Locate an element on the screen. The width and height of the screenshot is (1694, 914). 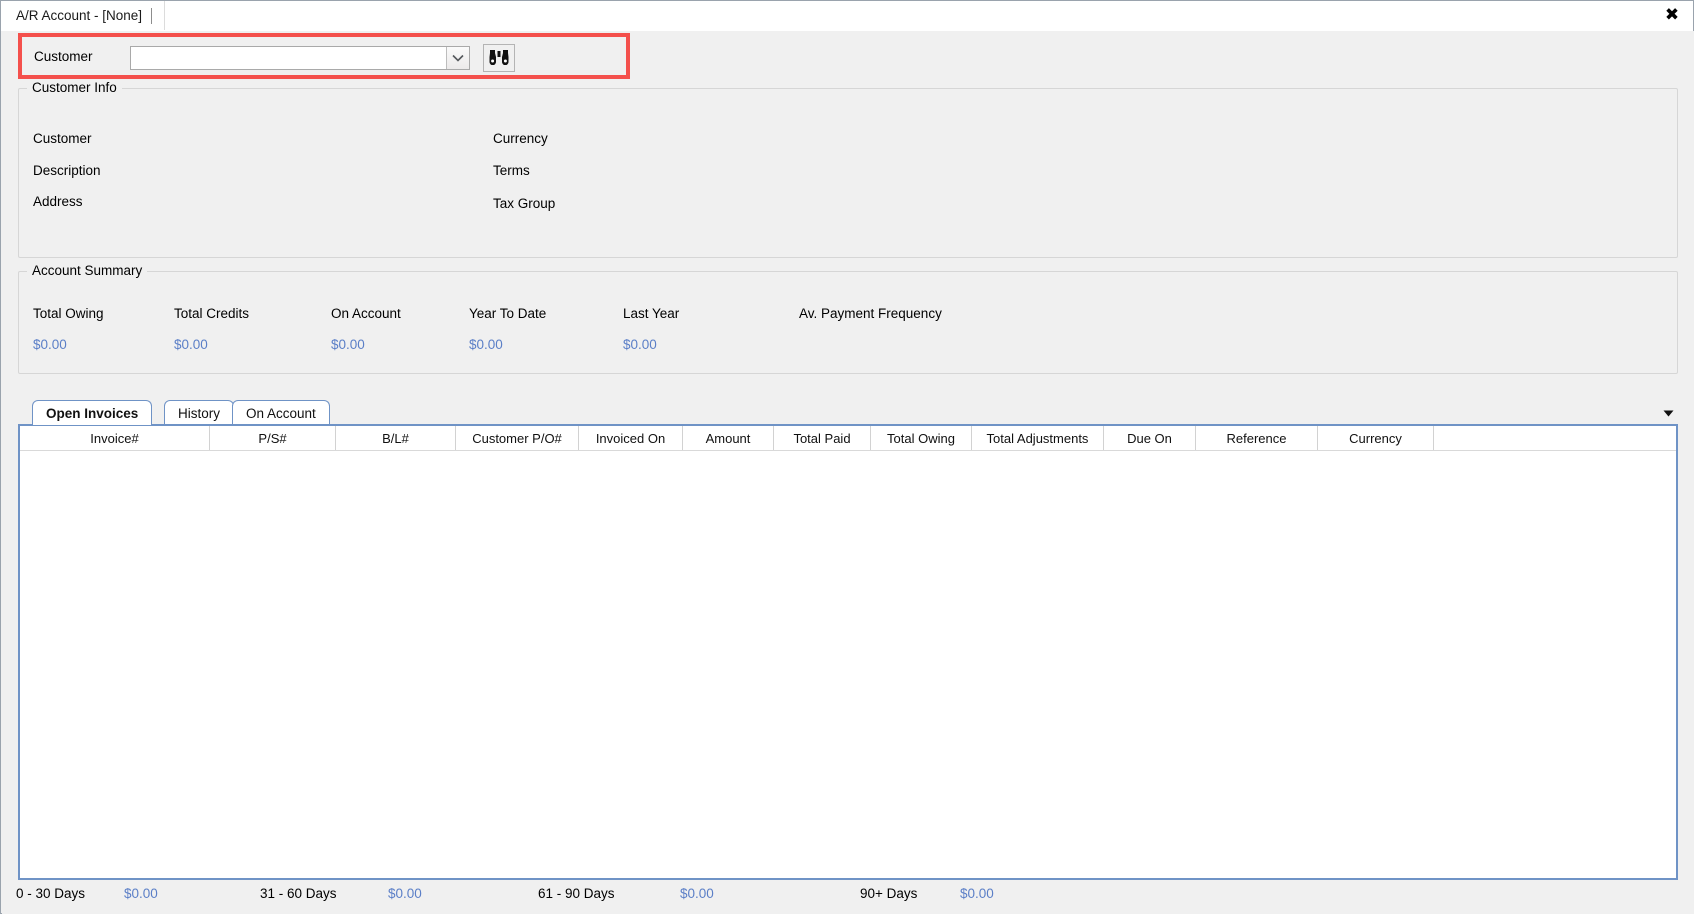
grid-col-amount: Amount is located at coordinates (728, 438).